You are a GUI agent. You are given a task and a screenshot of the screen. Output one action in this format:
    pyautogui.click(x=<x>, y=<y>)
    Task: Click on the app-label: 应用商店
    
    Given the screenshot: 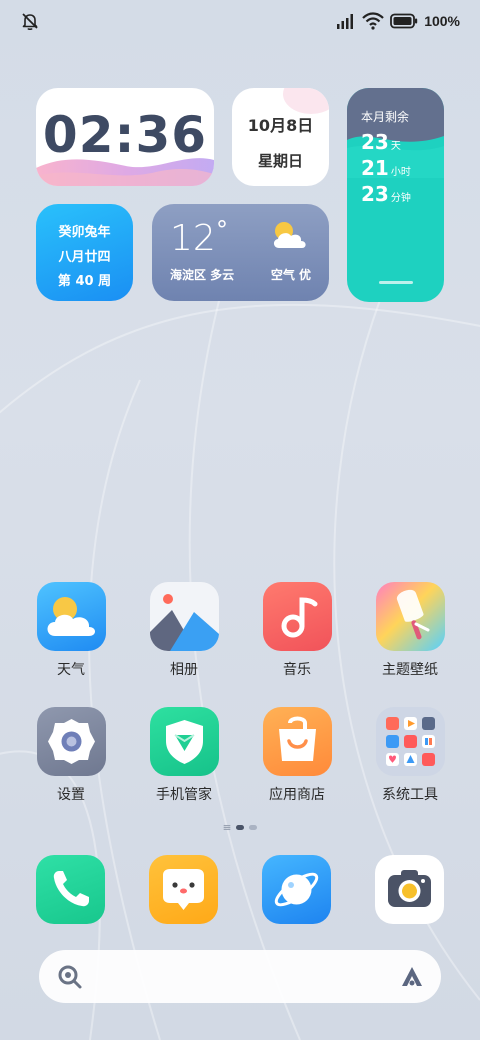 What is the action you would take?
    pyautogui.click(x=297, y=795)
    